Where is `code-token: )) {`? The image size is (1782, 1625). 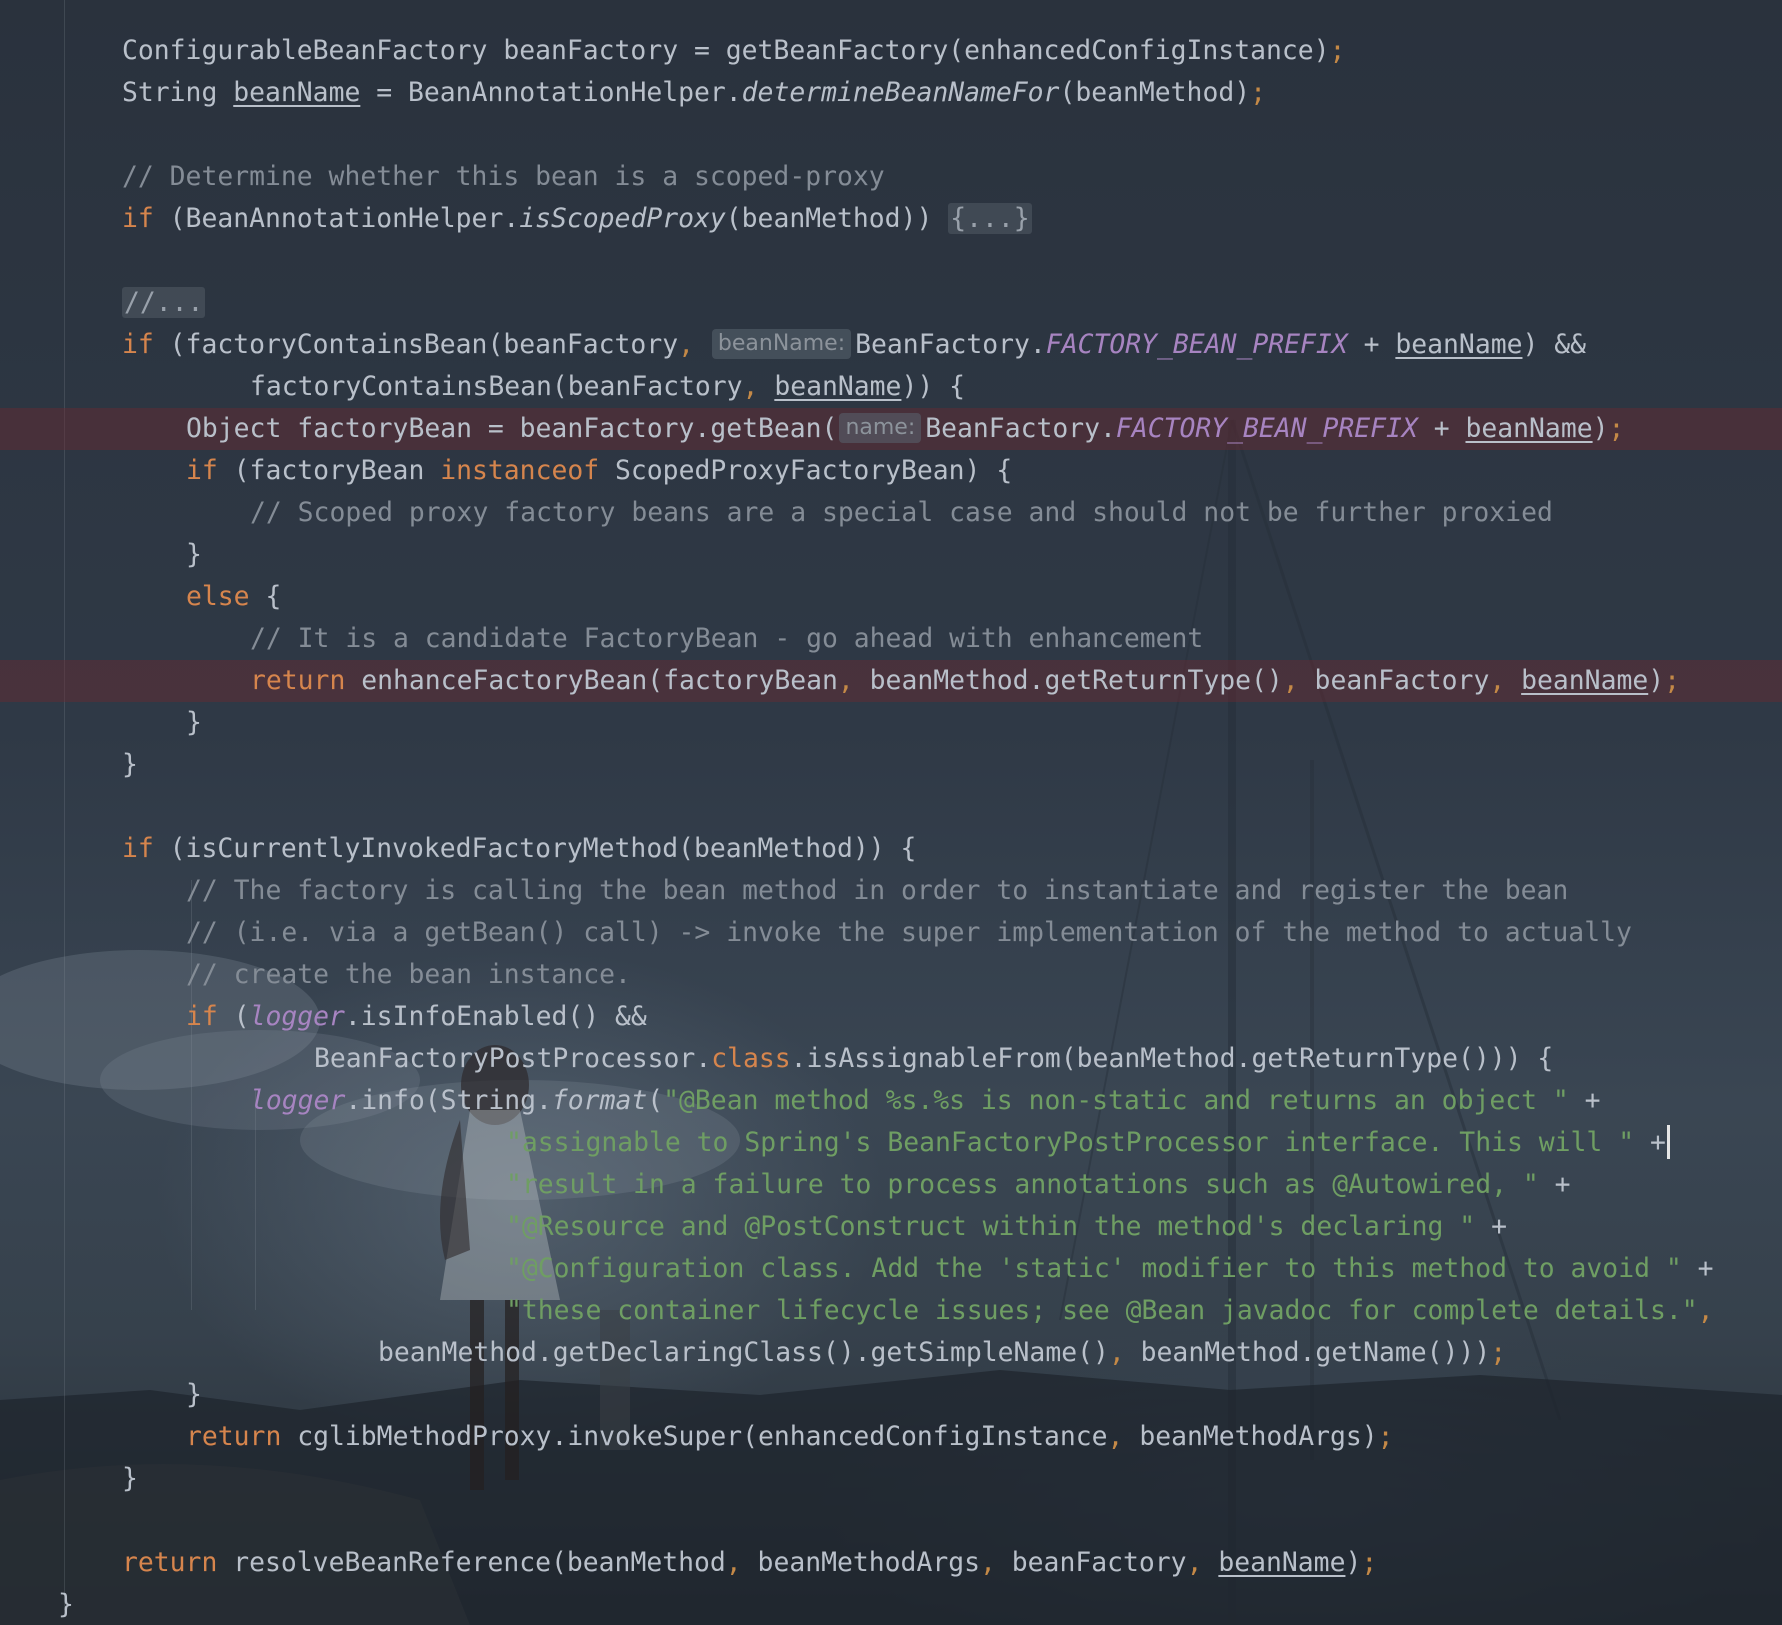
code-token: )) { is located at coordinates (933, 386).